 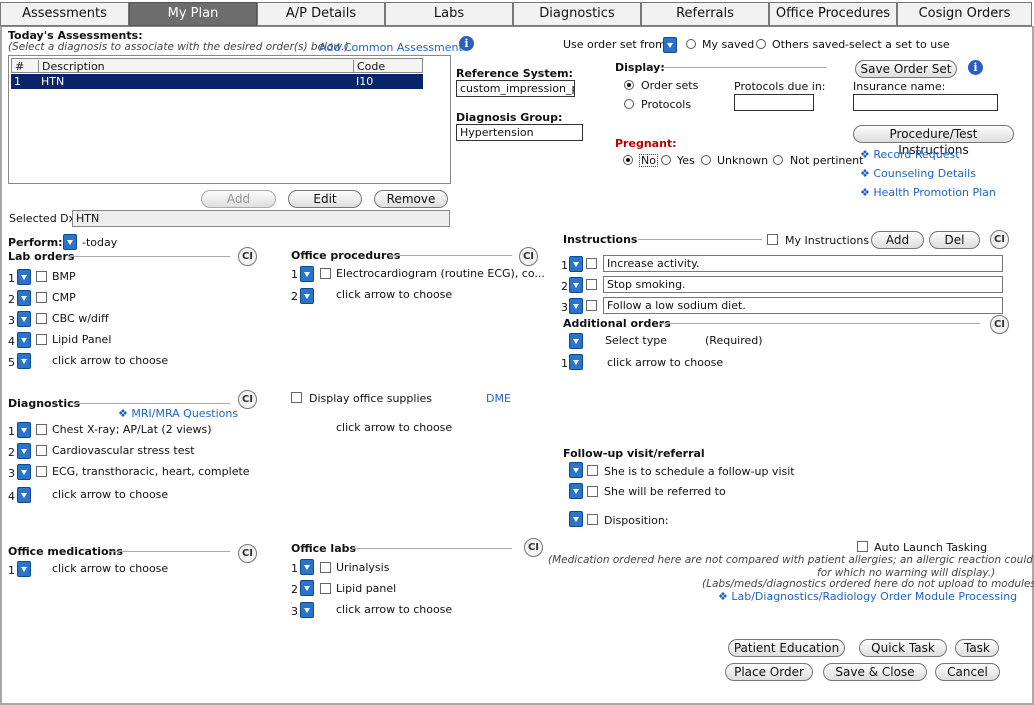 I want to click on record-request-link: ❖ Record Request, so click(x=910, y=154).